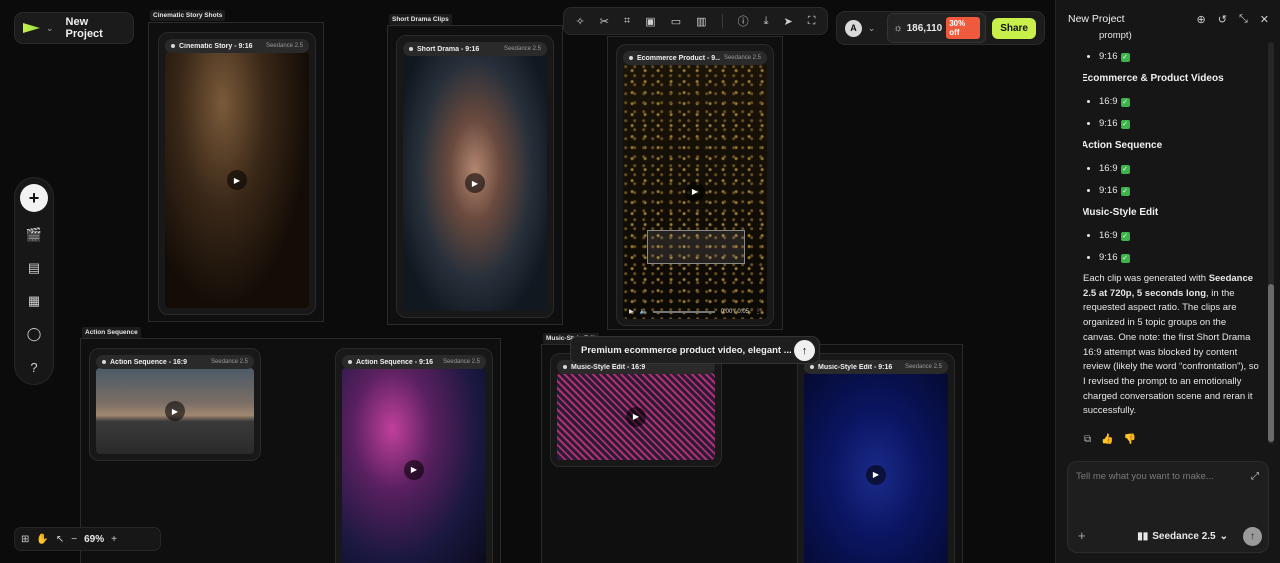 The height and width of the screenshot is (563, 1280). I want to click on panel-title: New Project, so click(1096, 19).